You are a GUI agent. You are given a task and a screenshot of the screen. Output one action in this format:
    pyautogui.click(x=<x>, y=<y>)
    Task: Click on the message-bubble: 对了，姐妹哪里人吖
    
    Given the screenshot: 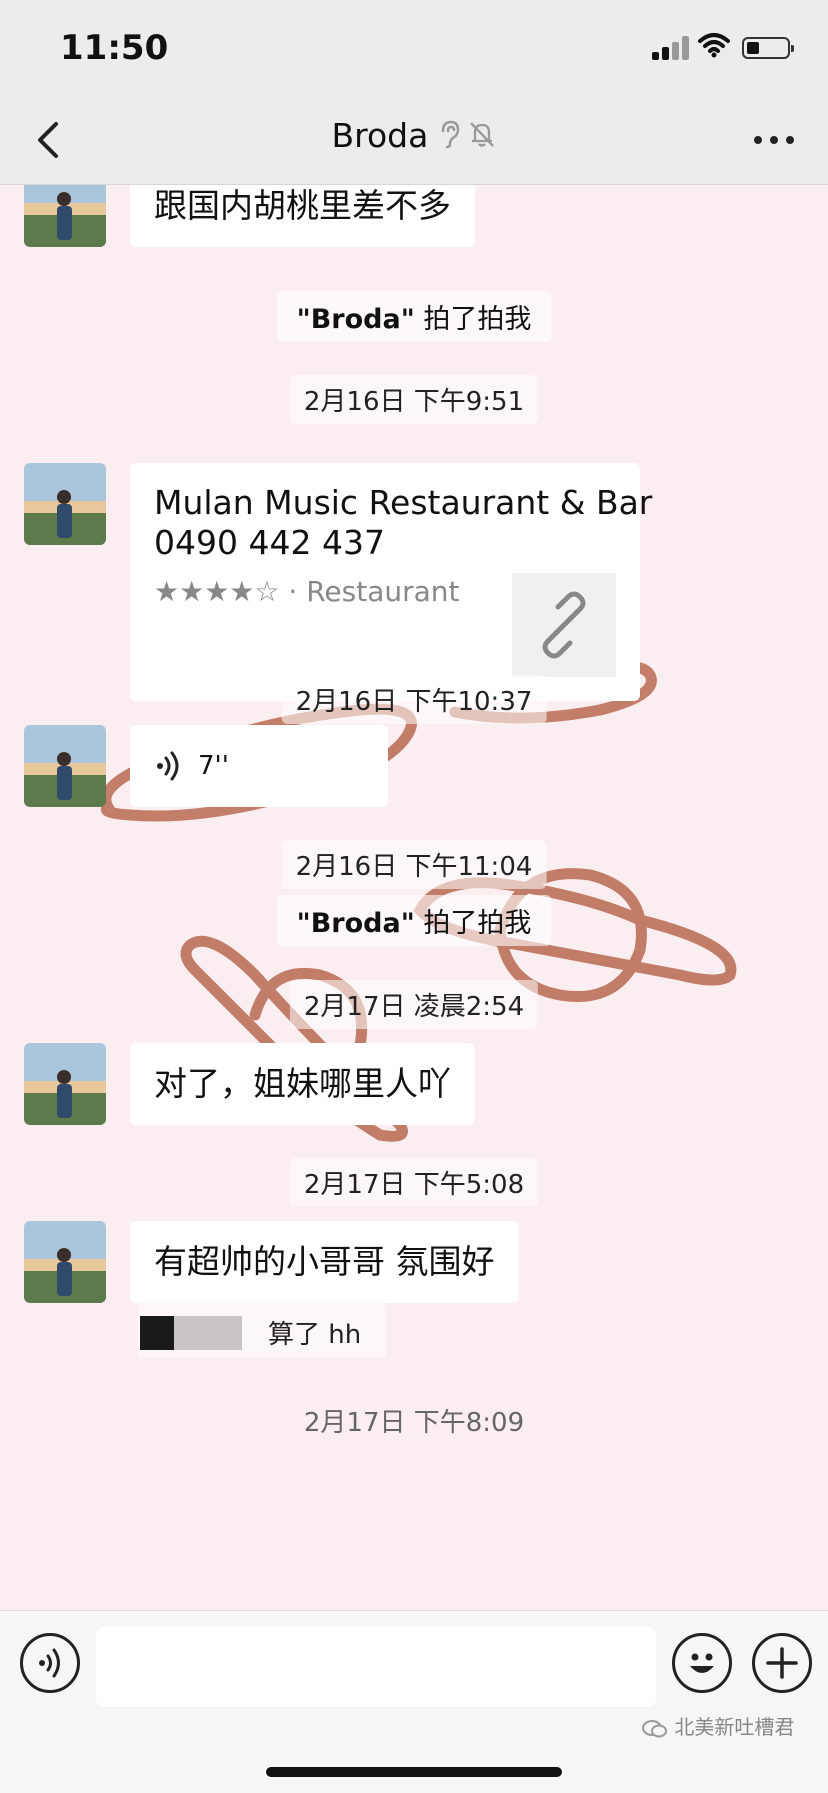 What is the action you would take?
    pyautogui.click(x=302, y=1084)
    